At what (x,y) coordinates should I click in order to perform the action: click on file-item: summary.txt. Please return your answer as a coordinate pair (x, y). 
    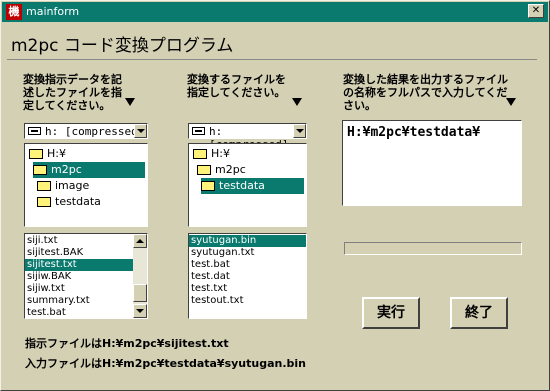
    Looking at the image, I should click on (79, 301).